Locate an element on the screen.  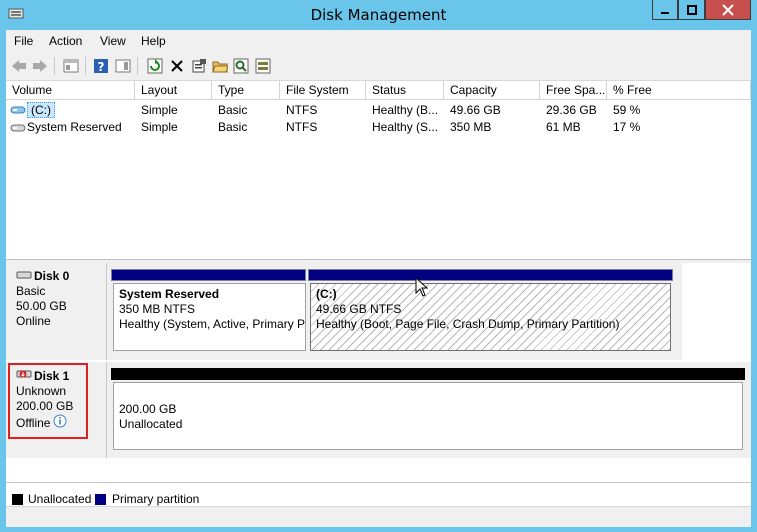
forward-arrow-icon is located at coordinates (40, 66).